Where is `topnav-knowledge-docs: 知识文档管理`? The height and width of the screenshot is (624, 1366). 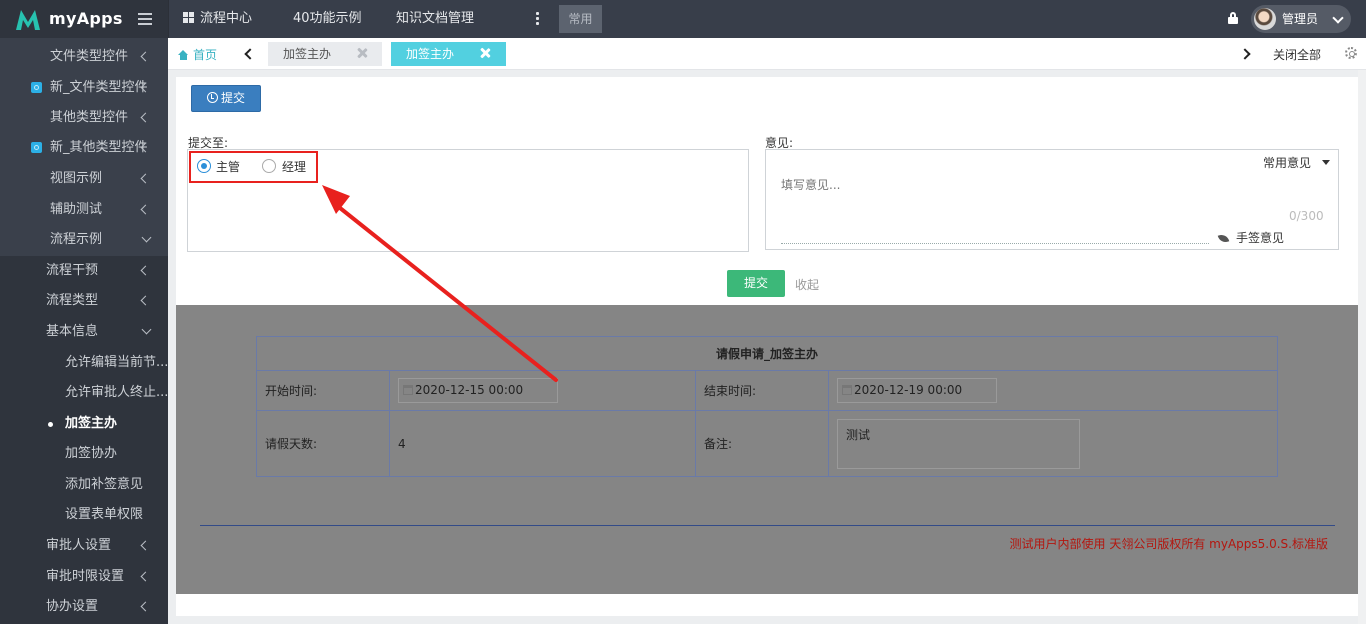
topnav-knowledge-docs: 知识文档管理 is located at coordinates (435, 19).